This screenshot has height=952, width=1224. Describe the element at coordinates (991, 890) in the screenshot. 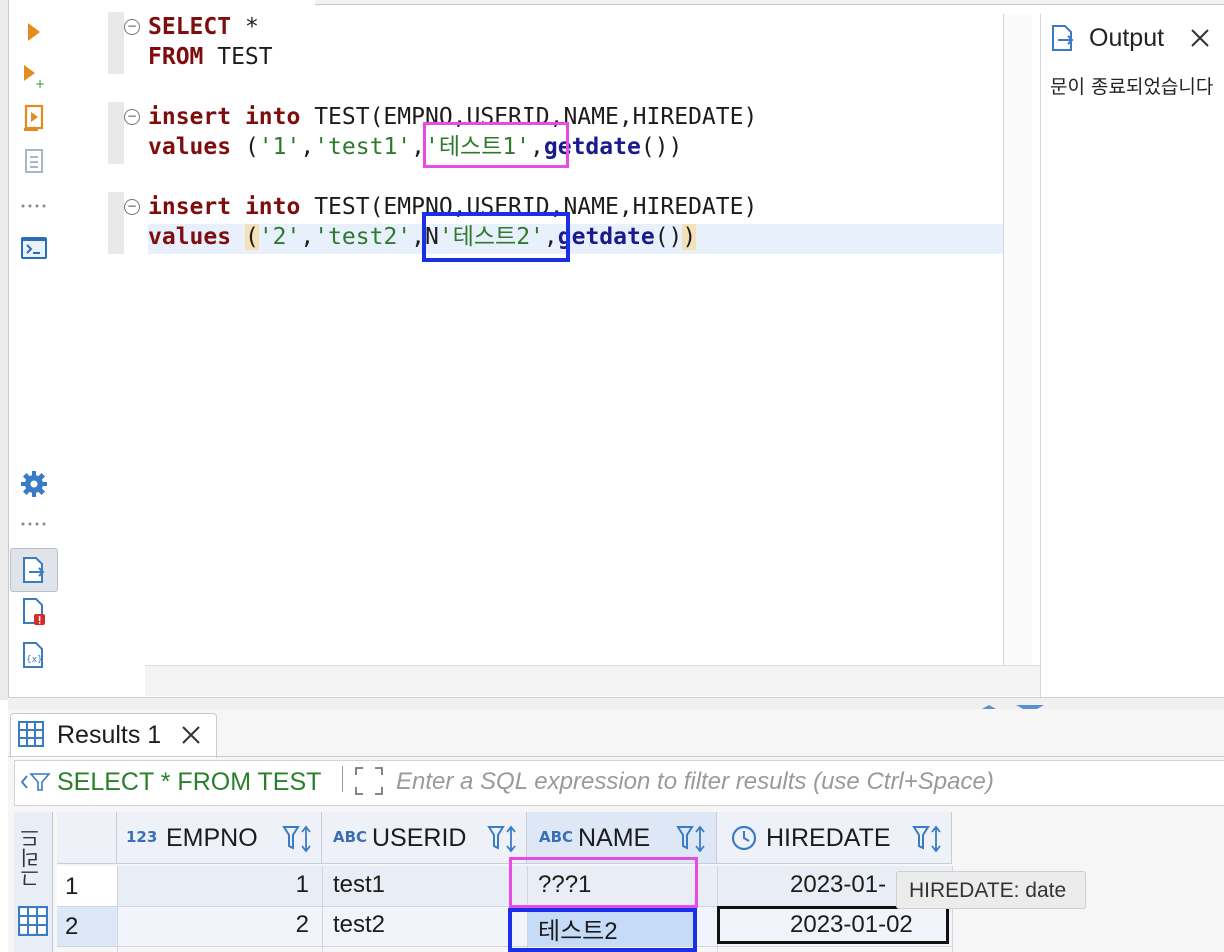

I see `column-type-tooltip: HIREDATE: date` at that location.